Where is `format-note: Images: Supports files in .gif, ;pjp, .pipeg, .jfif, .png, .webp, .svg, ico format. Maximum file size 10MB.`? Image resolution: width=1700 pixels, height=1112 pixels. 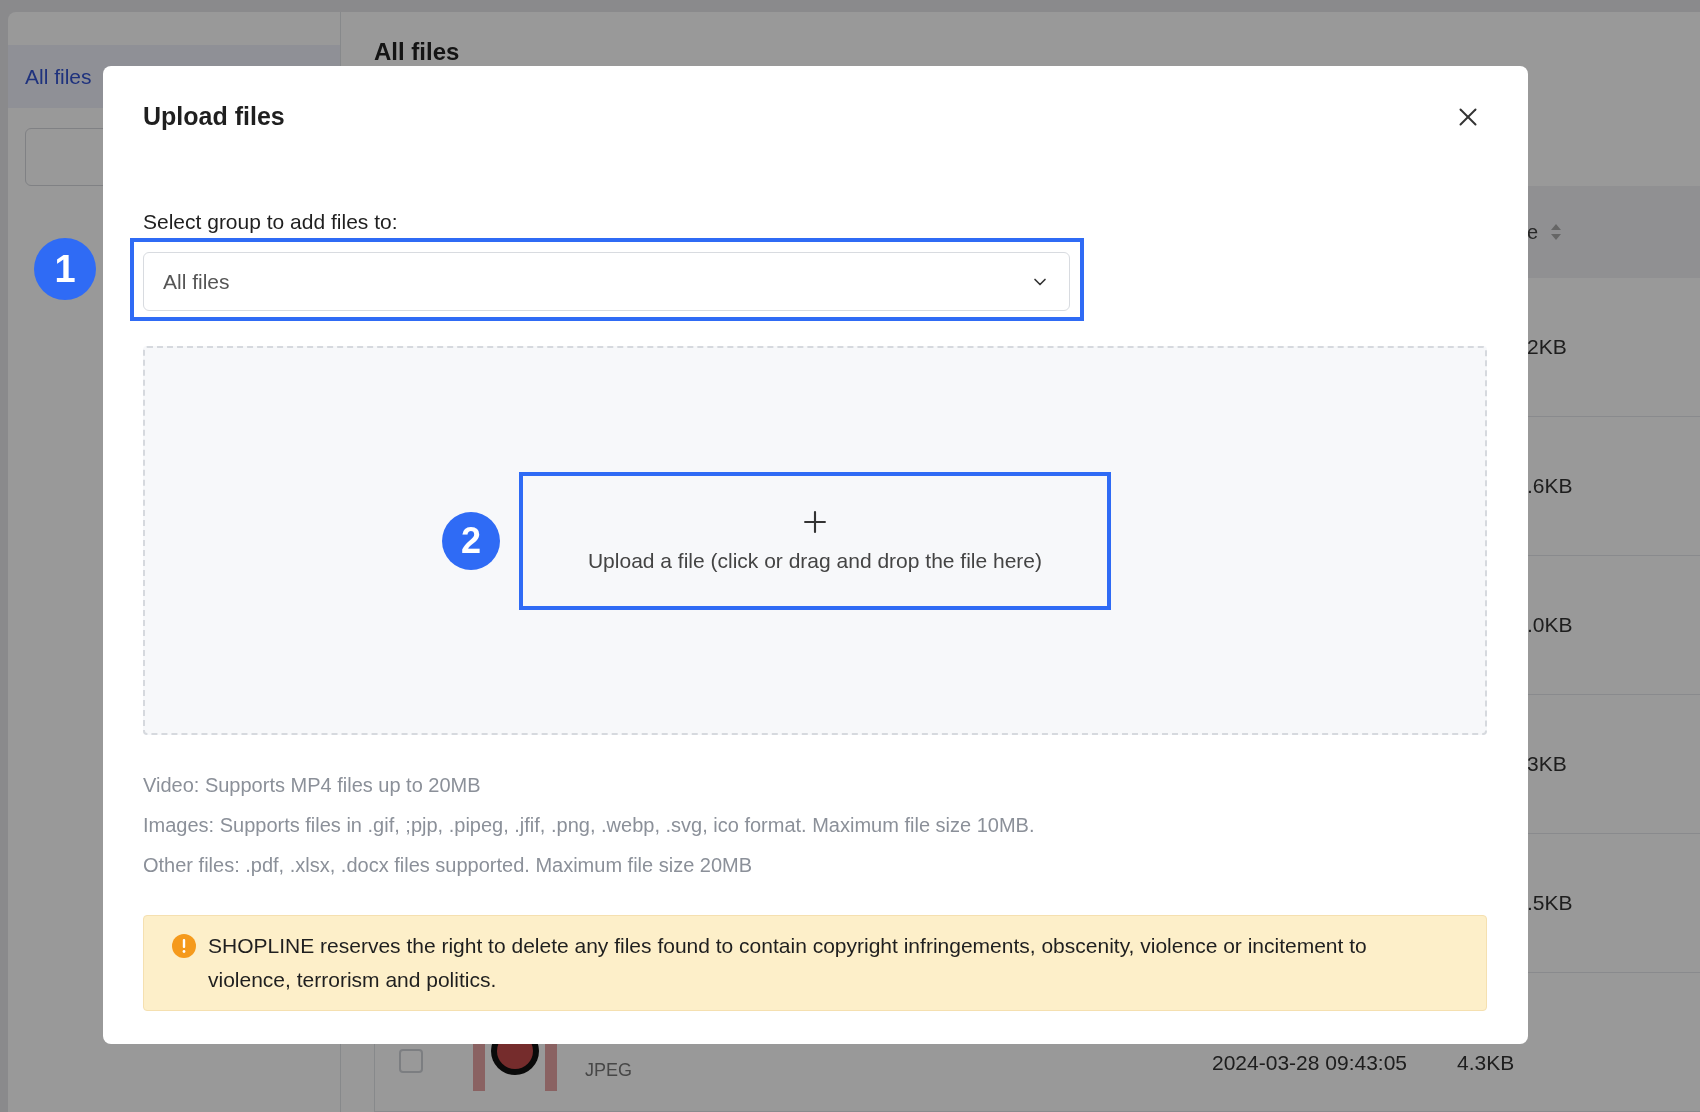
format-note: Images: Supports files in .gif, ;pjp, .pipeg, .jfif, .png, .webp, .svg, ico format. Maximum file size 10MB. is located at coordinates (589, 825).